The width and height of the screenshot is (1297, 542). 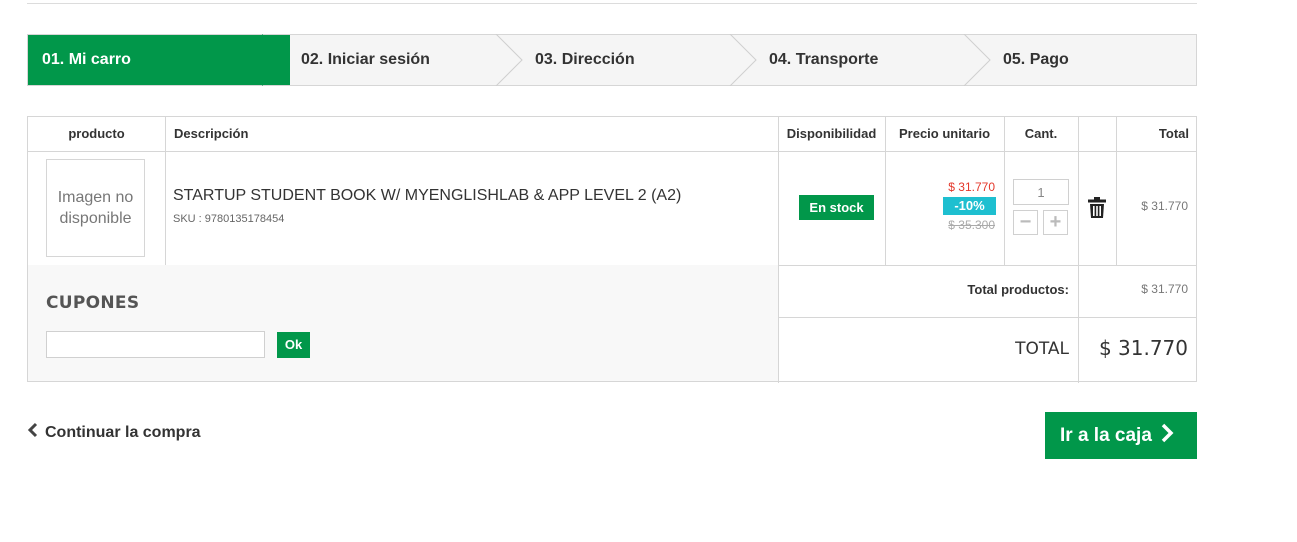 What do you see at coordinates (276, 60) in the screenshot?
I see `step-active-arrow` at bounding box center [276, 60].